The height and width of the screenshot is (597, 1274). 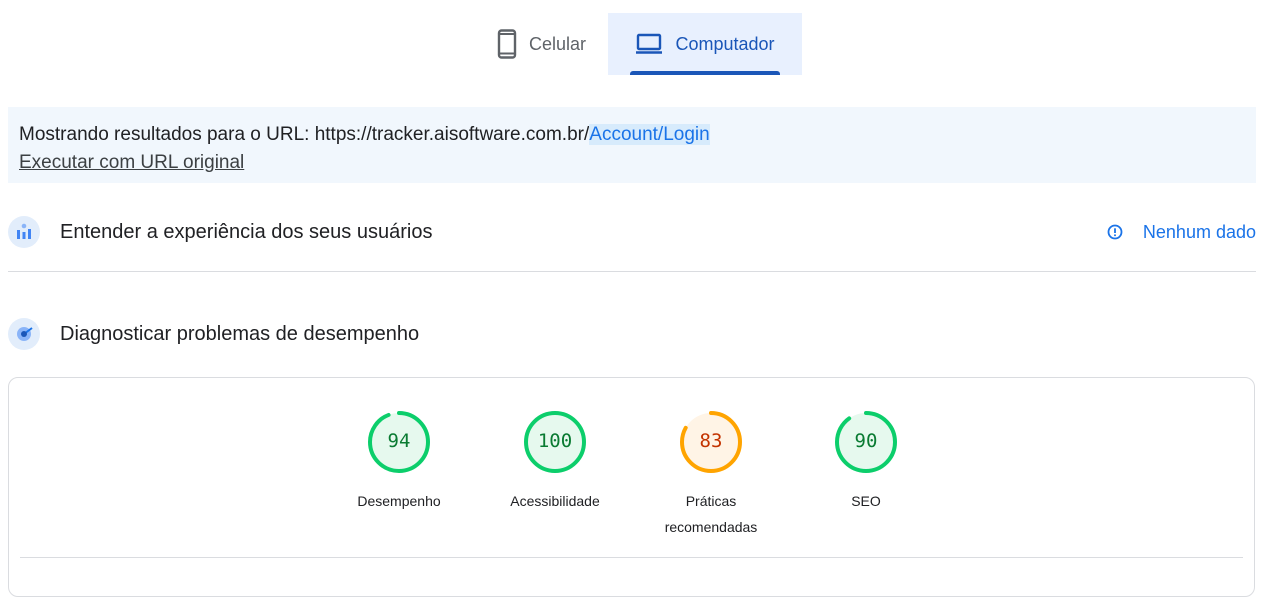 I want to click on crux-chart-icon, so click(x=24, y=232).